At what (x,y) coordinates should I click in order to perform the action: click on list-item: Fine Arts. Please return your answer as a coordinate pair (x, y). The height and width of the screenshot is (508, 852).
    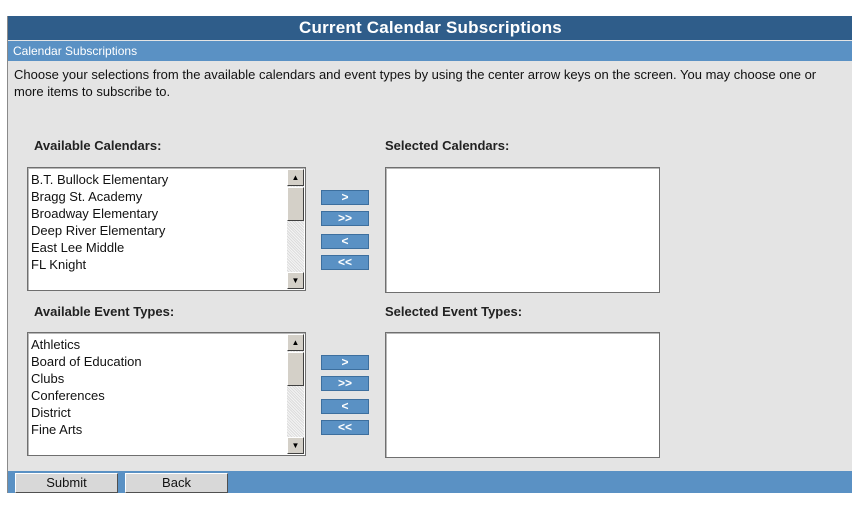
    Looking at the image, I should click on (86, 429).